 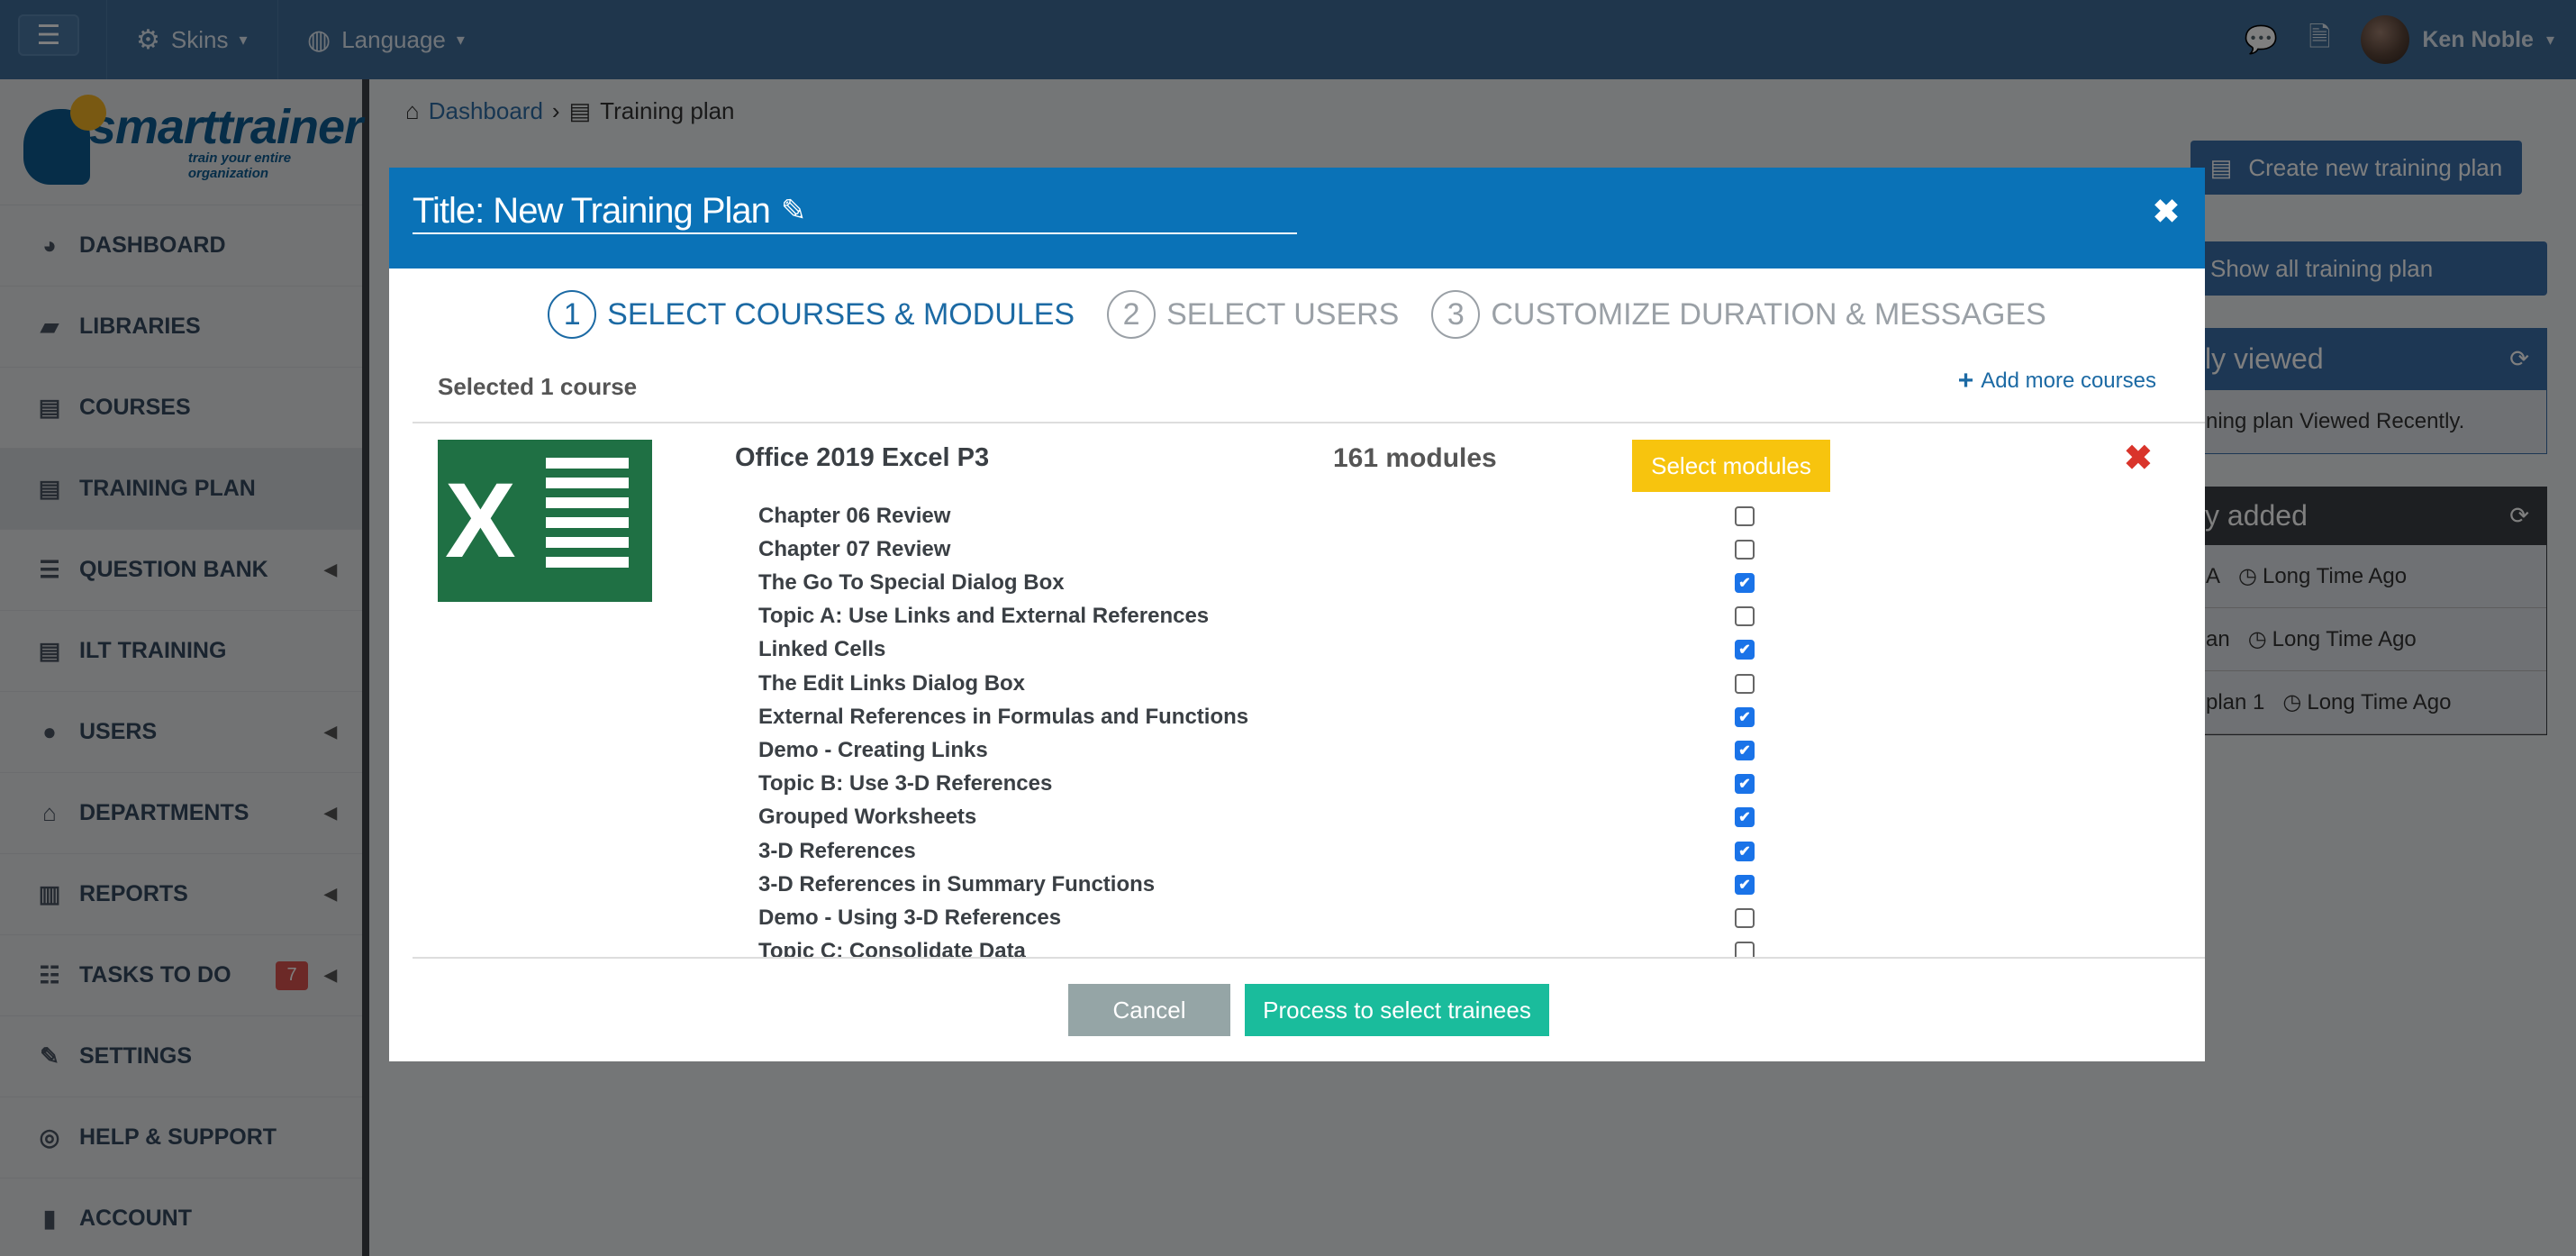 What do you see at coordinates (822, 649) in the screenshot?
I see `module-name: Linked Cells` at bounding box center [822, 649].